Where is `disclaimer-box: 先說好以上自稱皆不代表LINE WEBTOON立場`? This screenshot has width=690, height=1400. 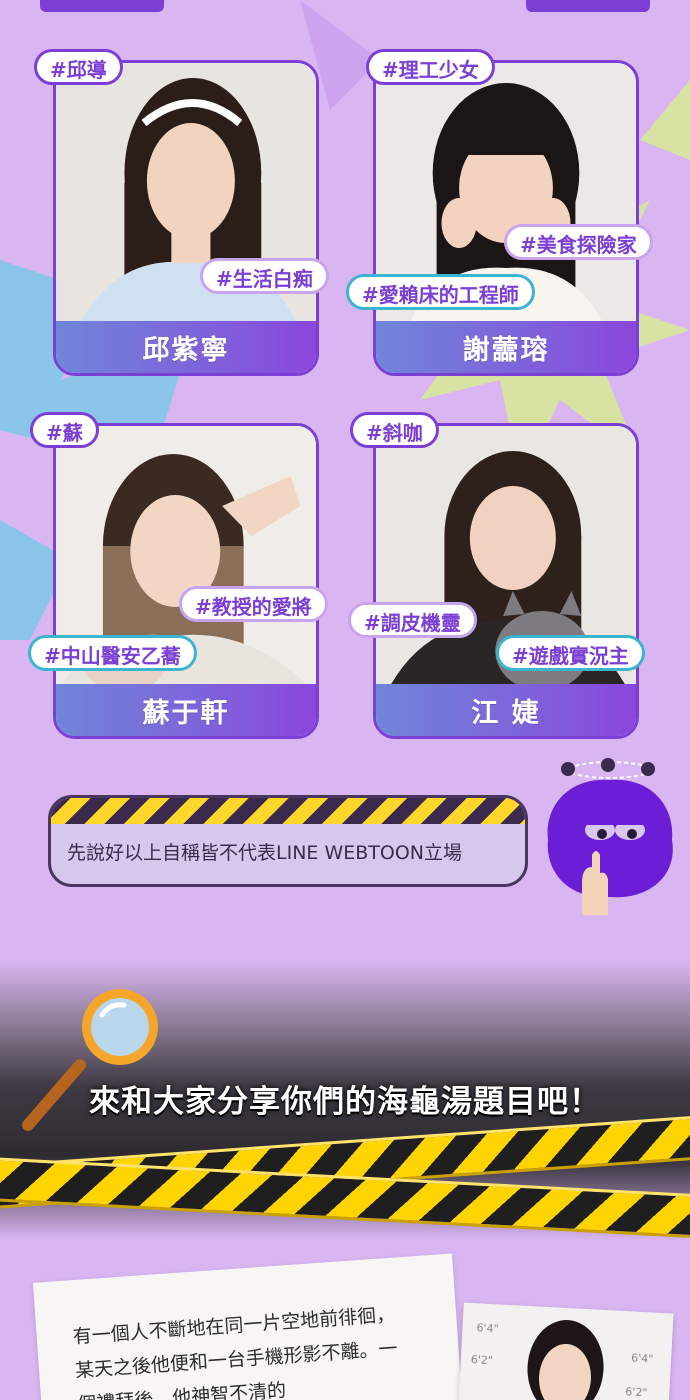
disclaimer-box: 先說好以上自稱皆不代表LINE WEBTOON立場 is located at coordinates (288, 841).